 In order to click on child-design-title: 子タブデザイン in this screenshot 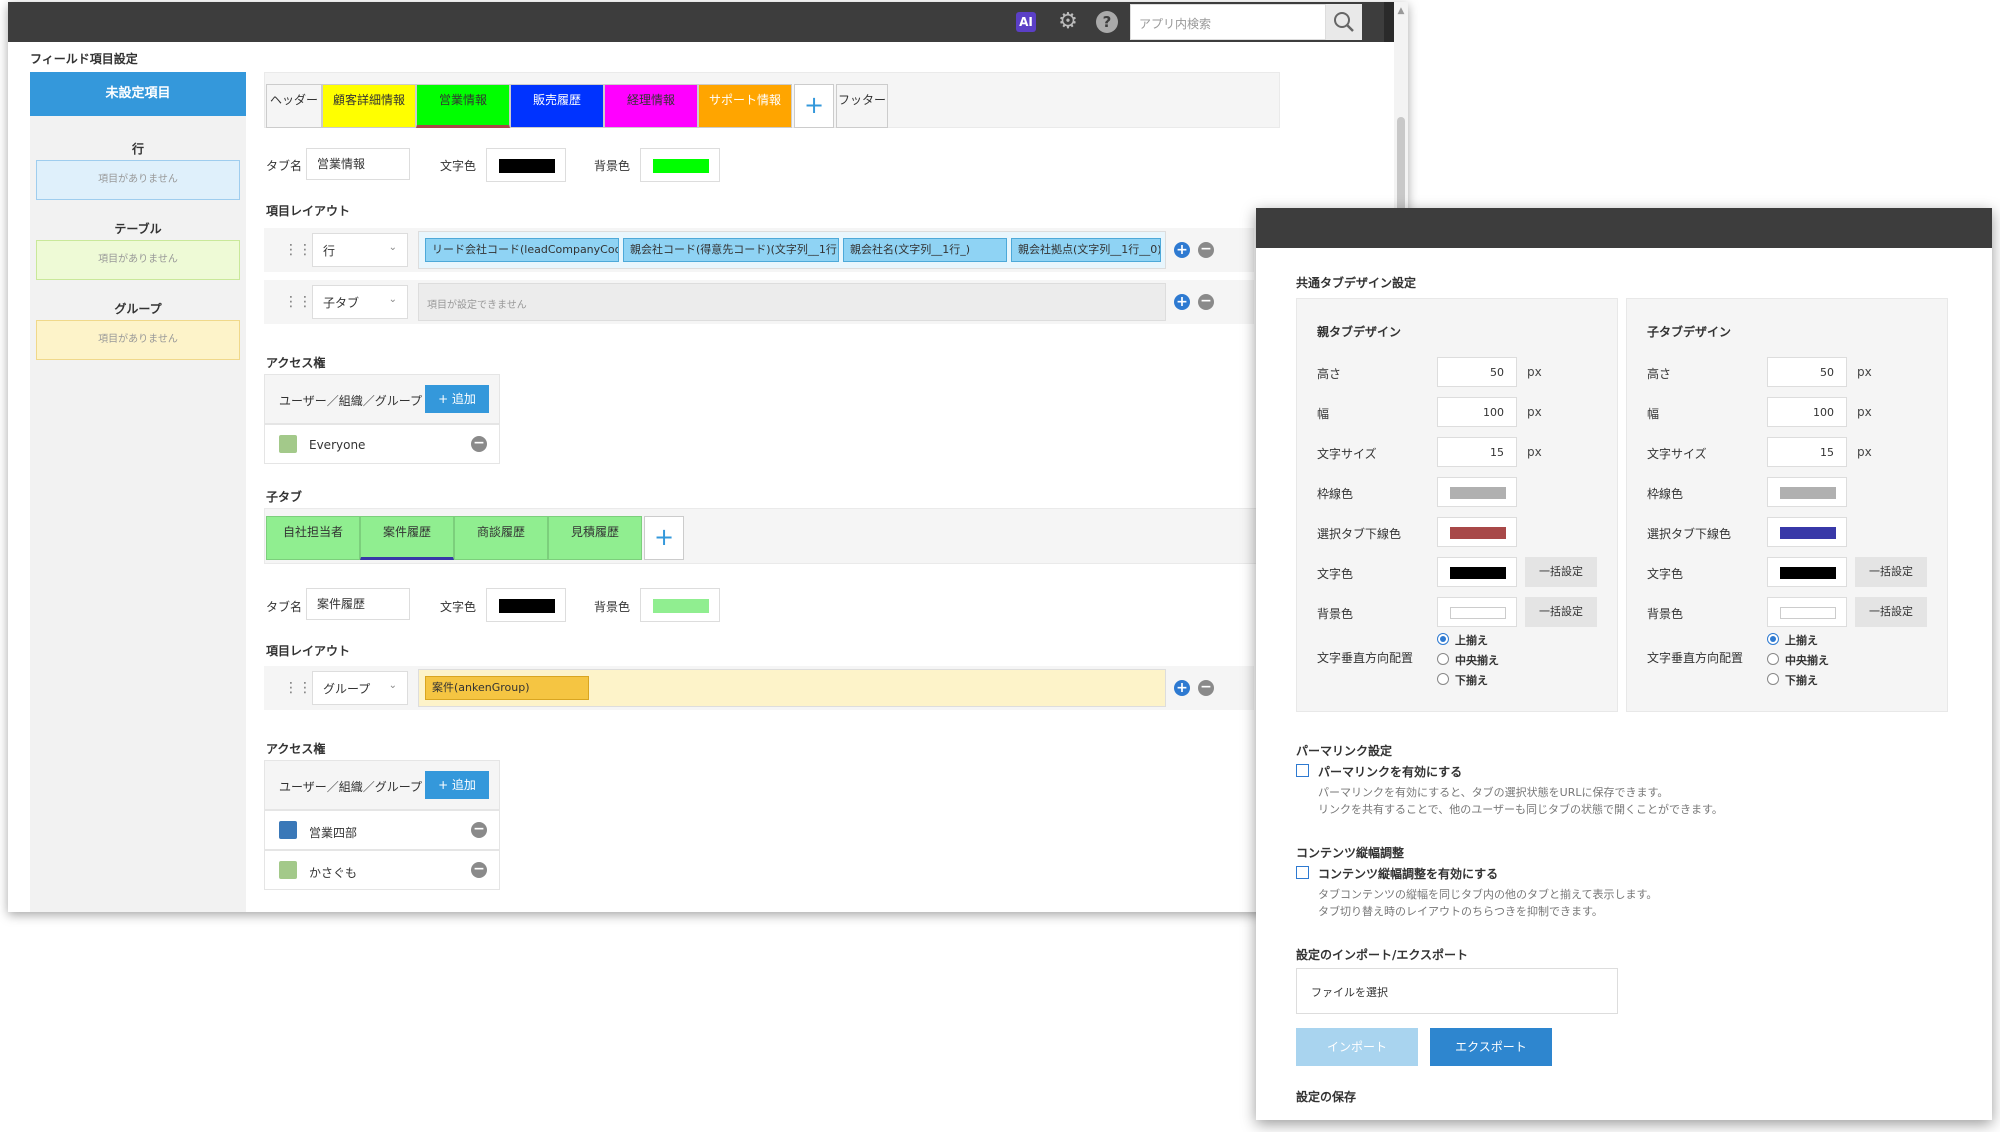, I will do `click(1689, 332)`.